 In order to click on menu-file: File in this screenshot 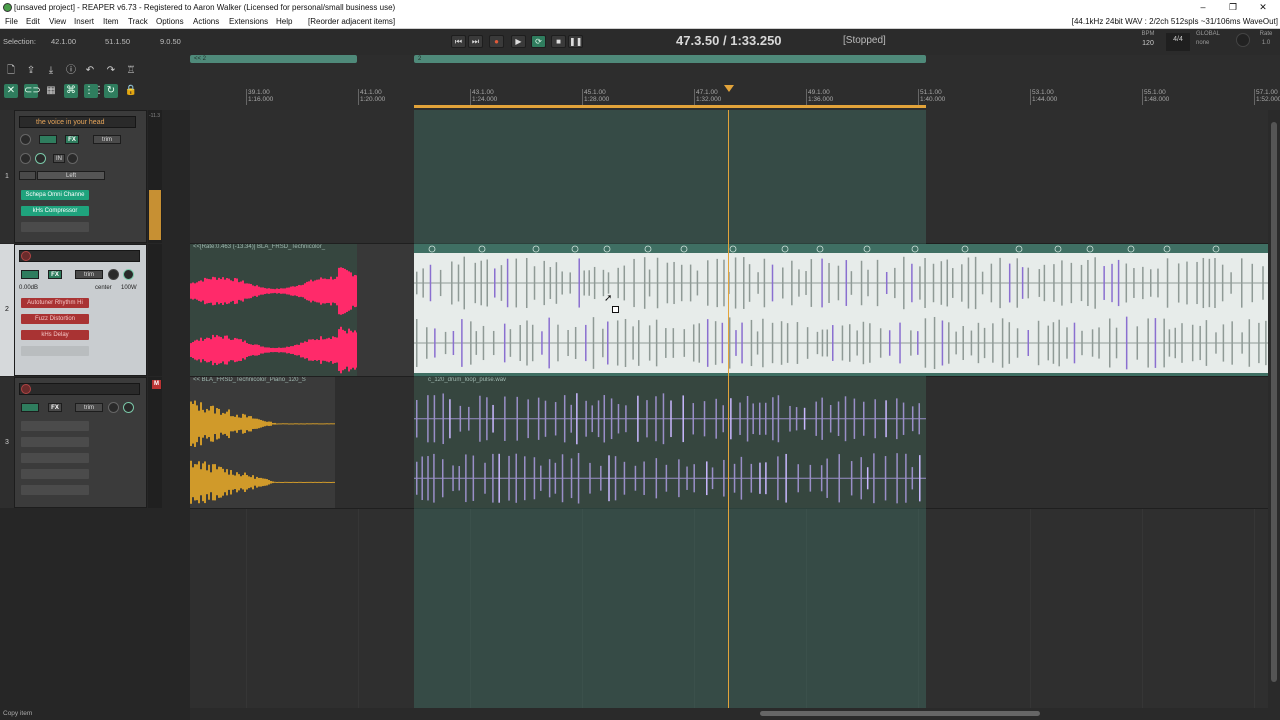, I will do `click(11, 22)`.